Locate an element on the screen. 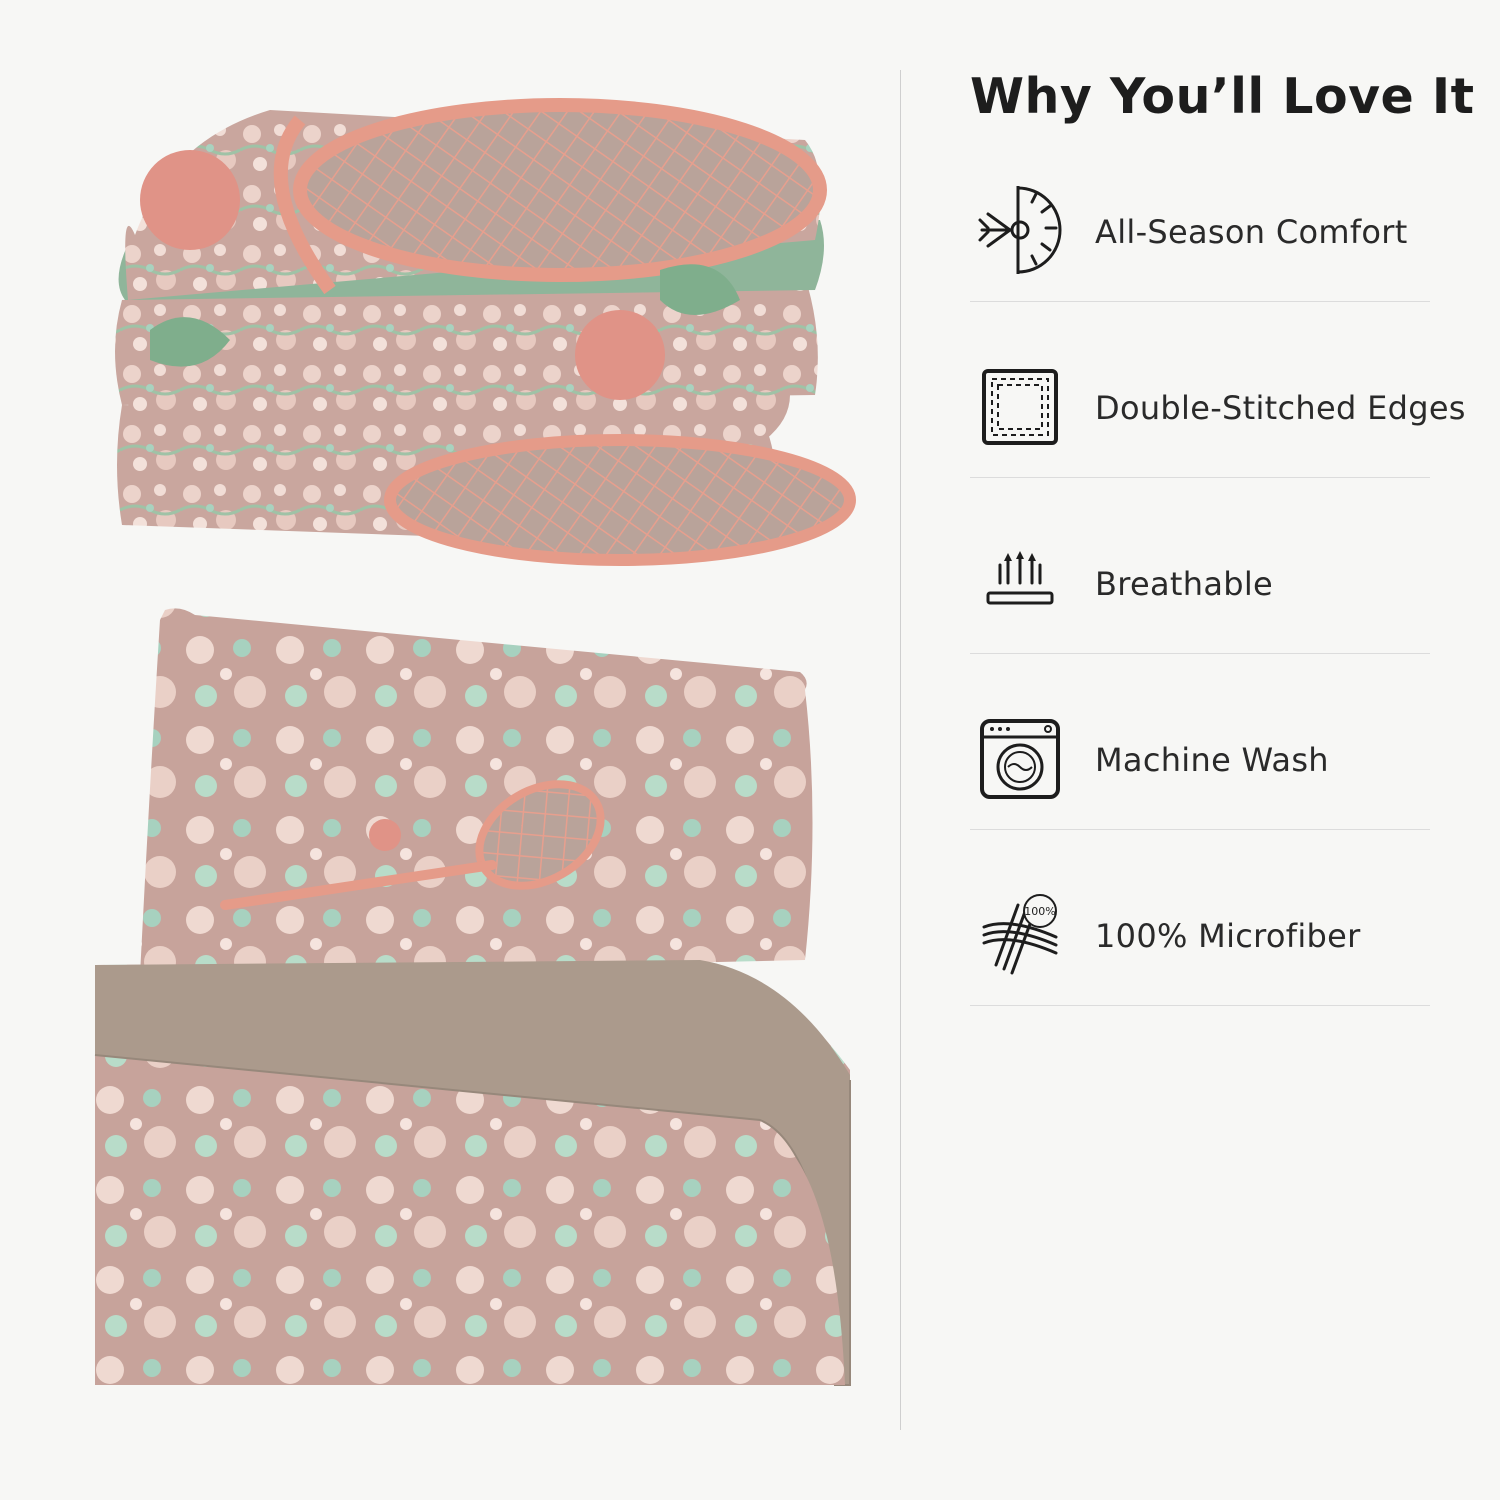 Image resolution: width=1500 pixels, height=1500 pixels. microfiber-fabric-icon: 100% is located at coordinates (1020, 937).